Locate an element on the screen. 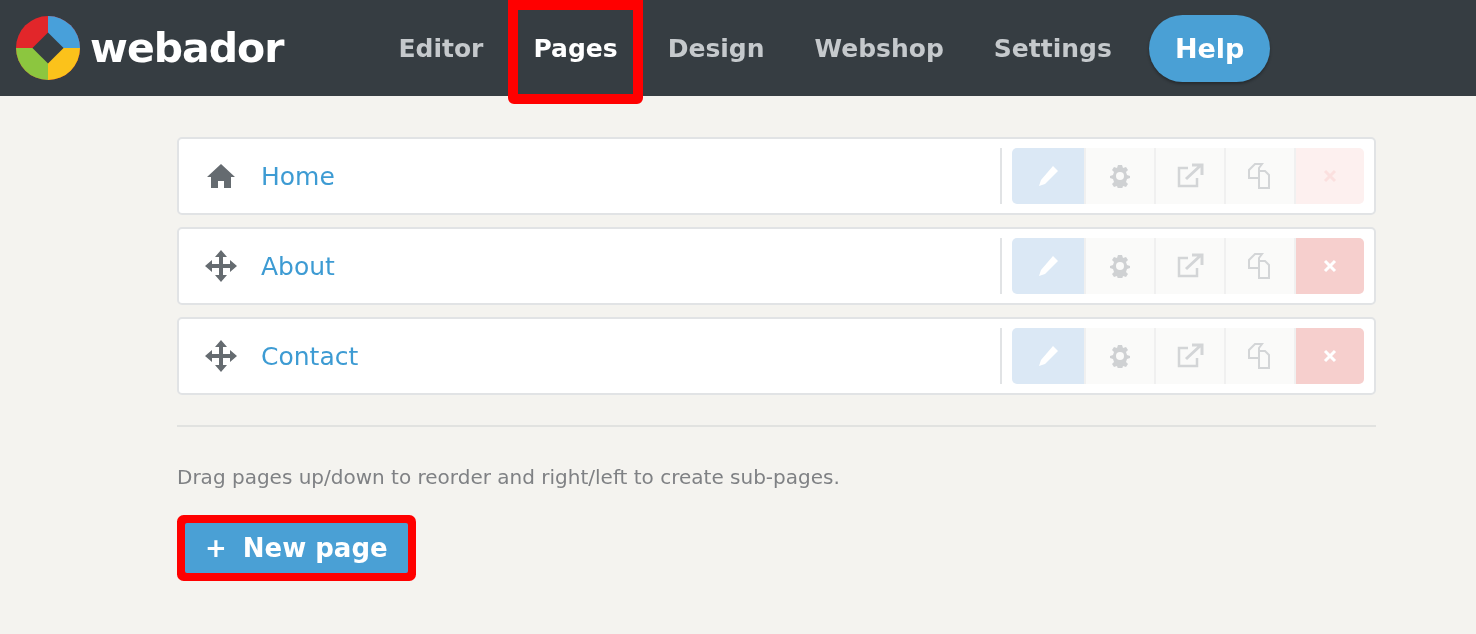  nav-tab: Pages is located at coordinates (575, 52).